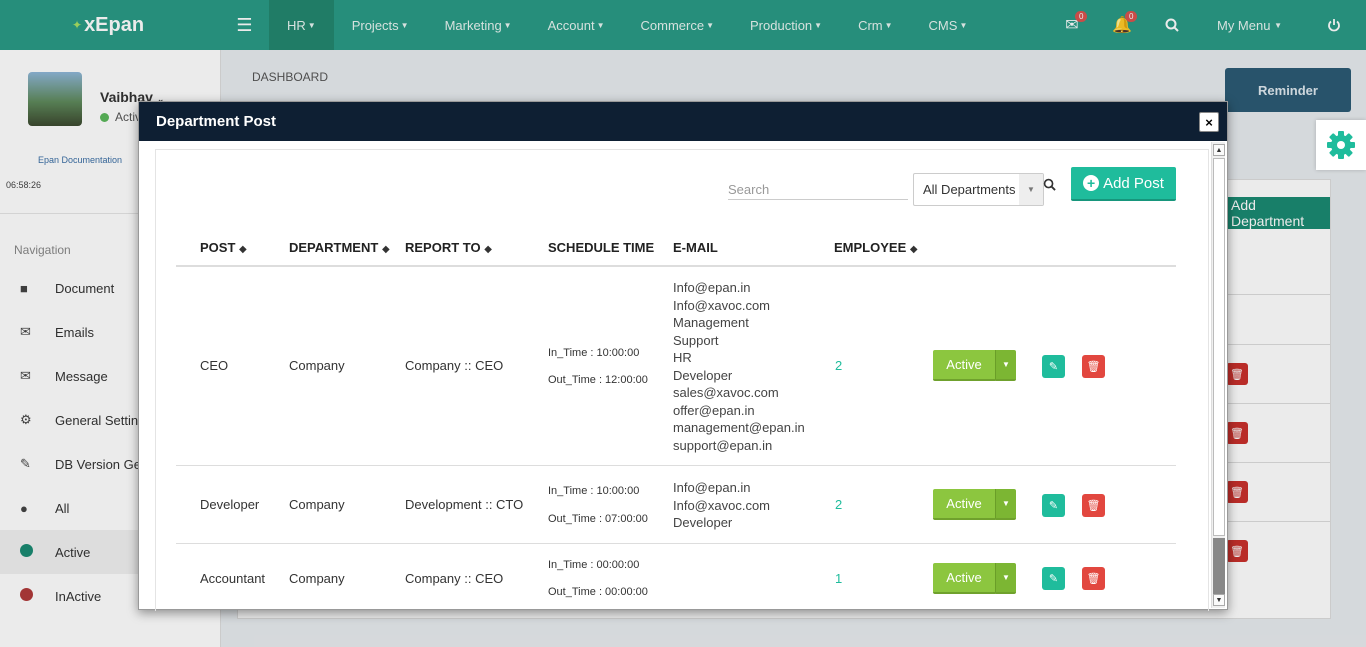 The image size is (1366, 647). What do you see at coordinates (695, 247) in the screenshot?
I see `column-header-email: E-MAIL` at bounding box center [695, 247].